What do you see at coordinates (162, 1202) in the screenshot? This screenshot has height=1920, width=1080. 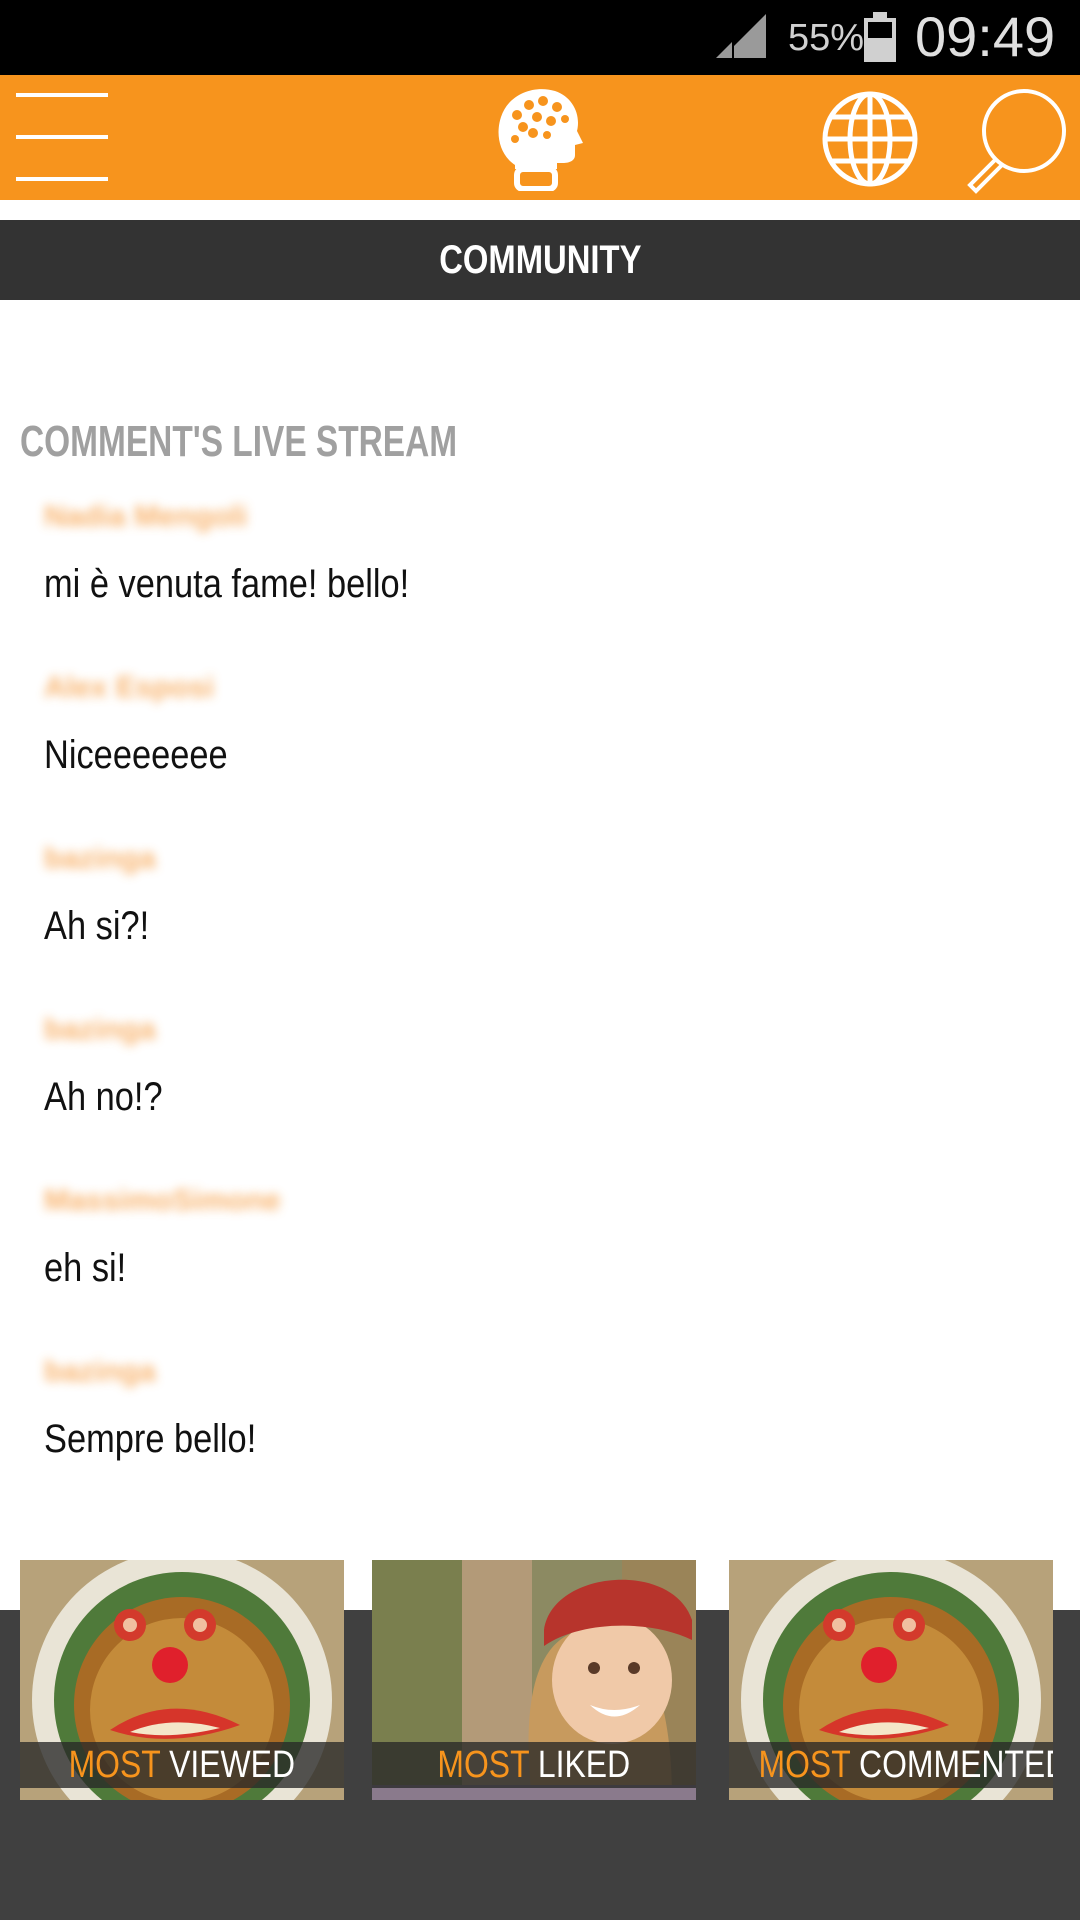 I see `comment-username: MassimoSimone` at bounding box center [162, 1202].